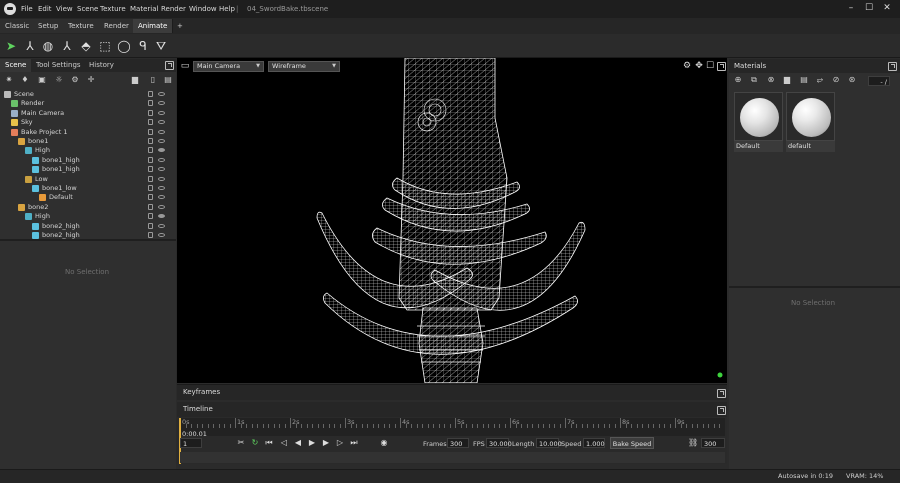 The width and height of the screenshot is (900, 483). I want to click on fps-field: 30.000, so click(499, 443).